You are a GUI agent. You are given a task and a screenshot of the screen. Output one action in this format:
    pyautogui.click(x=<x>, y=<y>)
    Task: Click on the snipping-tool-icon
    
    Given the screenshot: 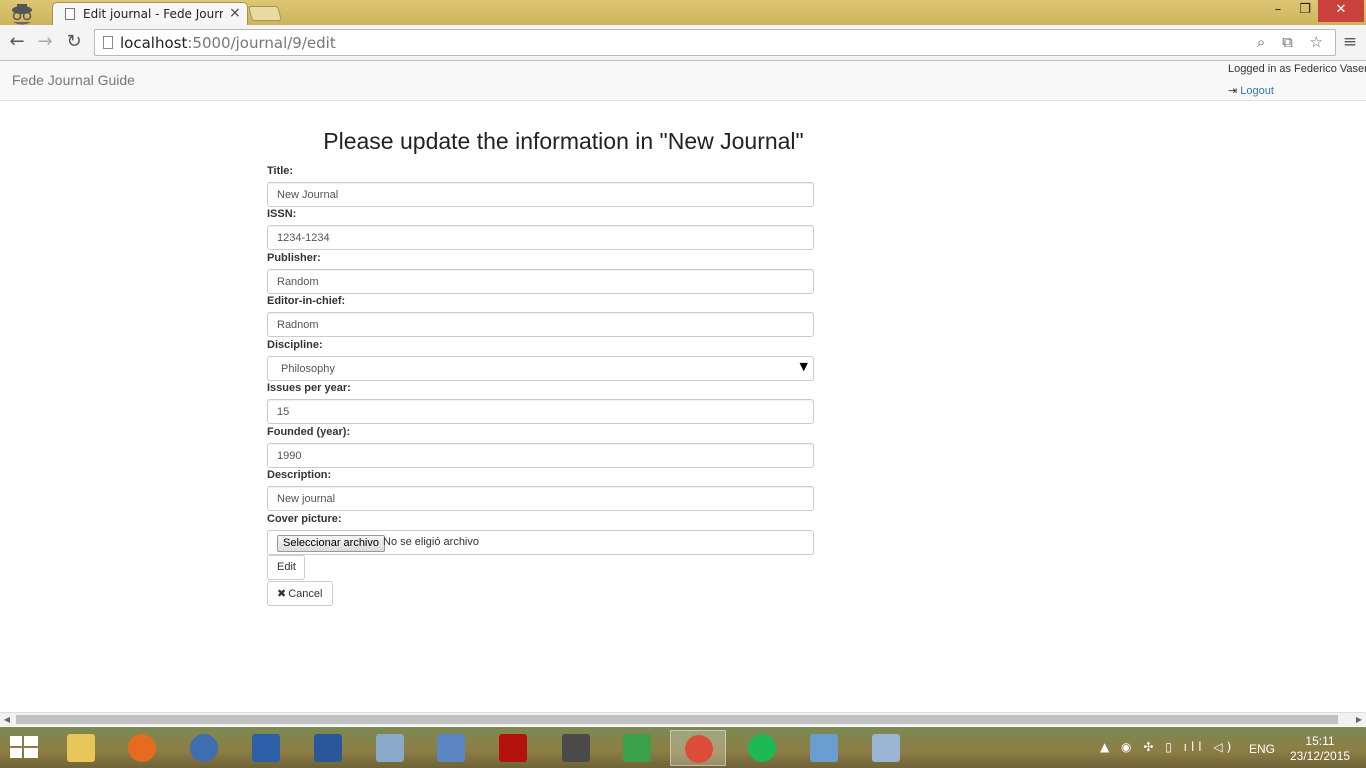 What is the action you would take?
    pyautogui.click(x=886, y=748)
    